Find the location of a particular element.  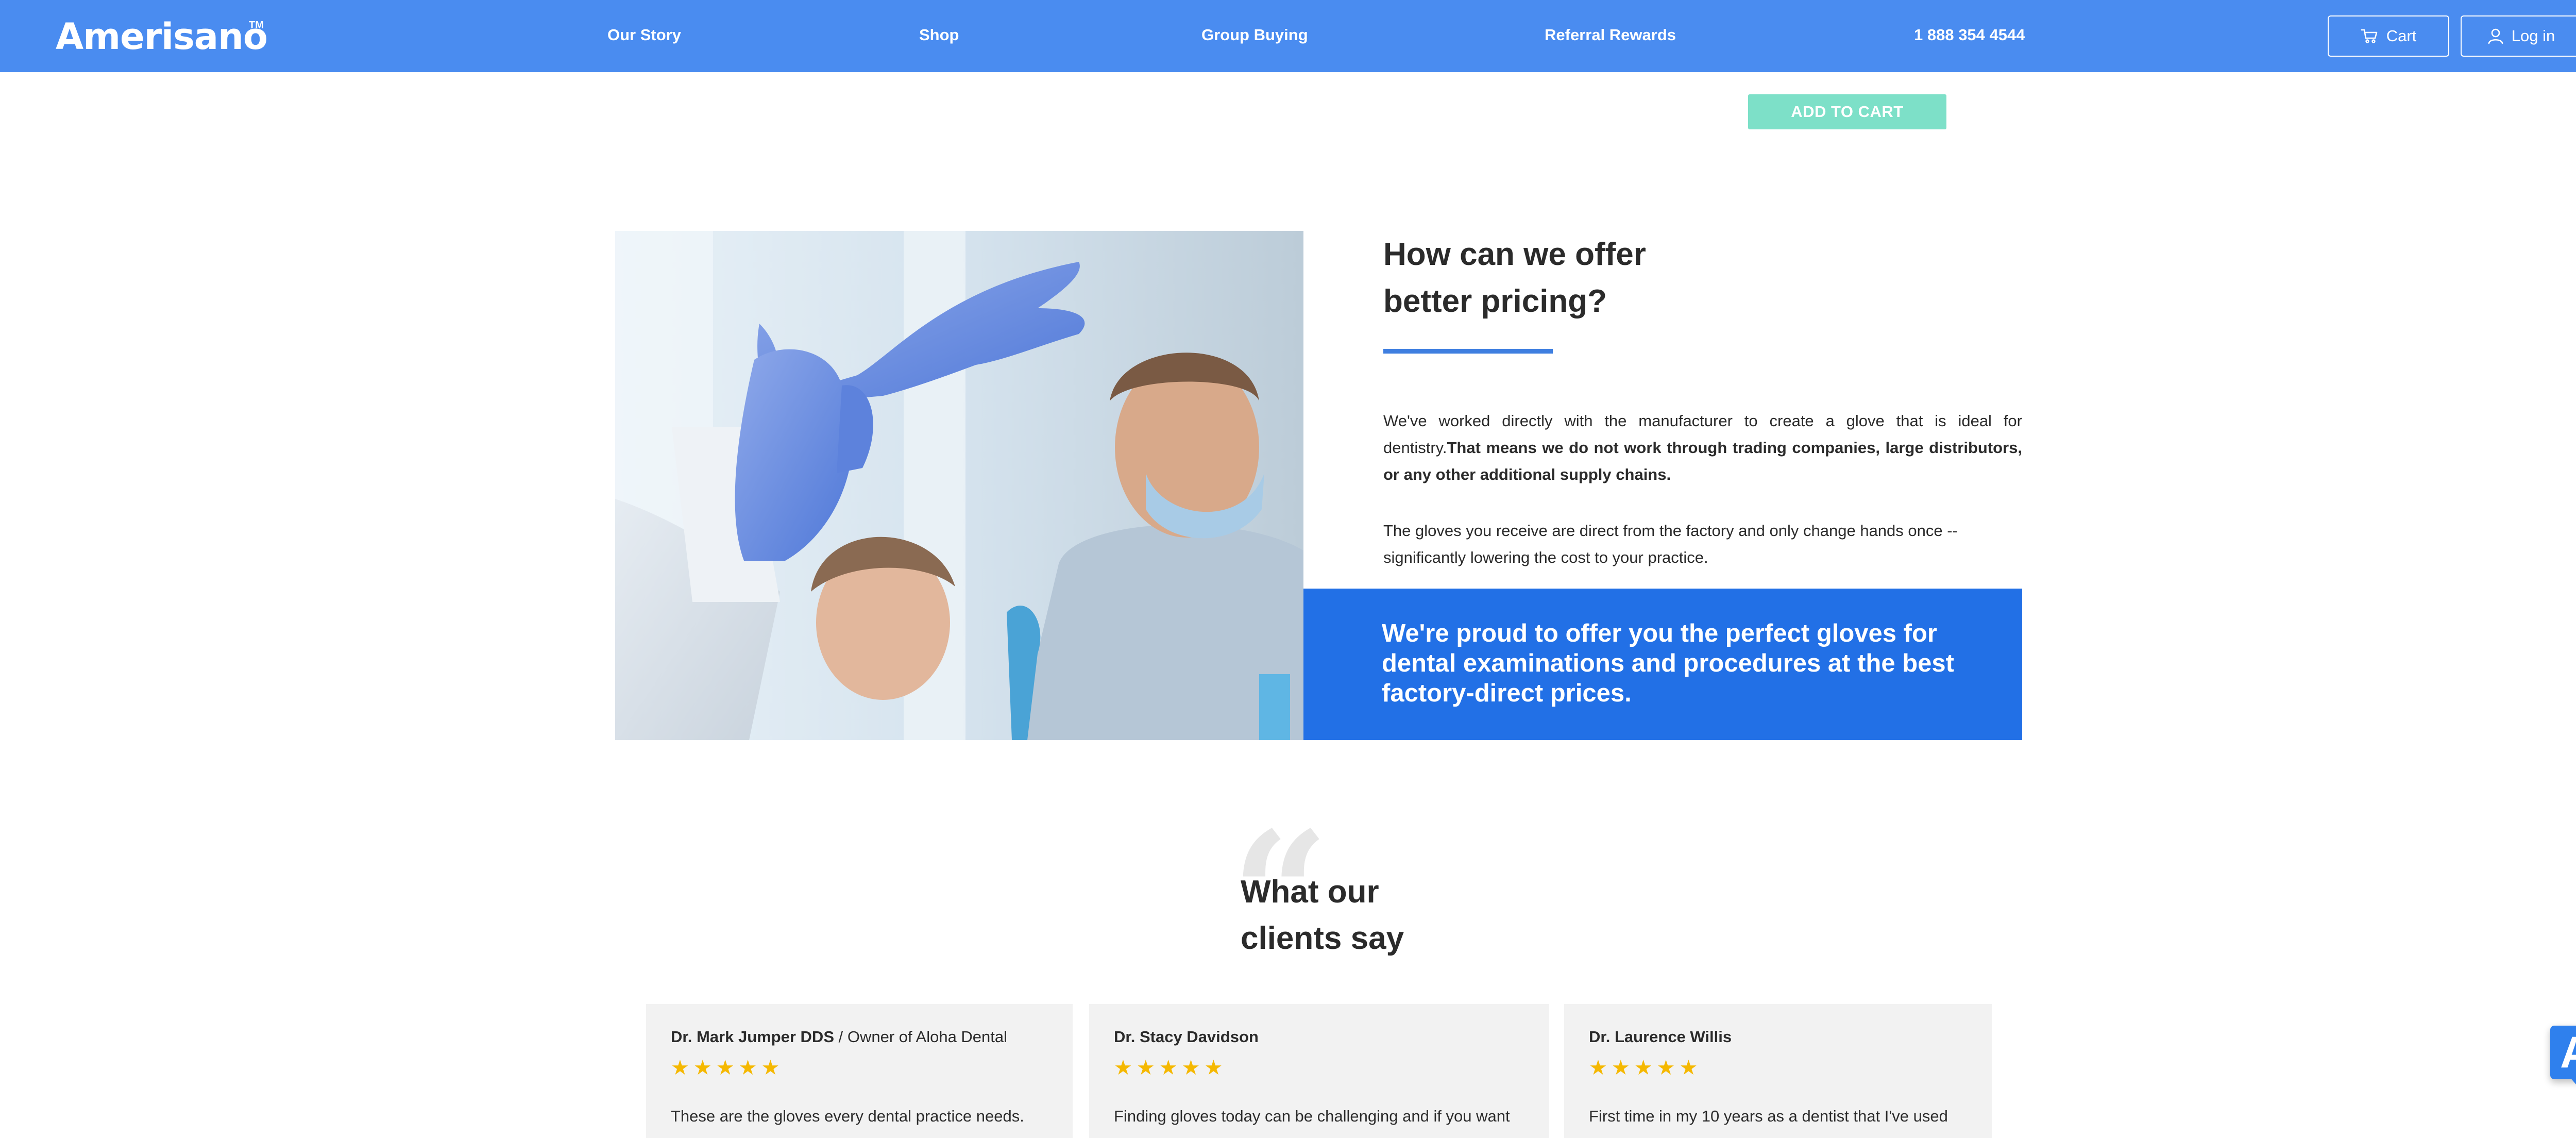

testimonial-author: Dr. Stacy Davidson is located at coordinates (1186, 1037).